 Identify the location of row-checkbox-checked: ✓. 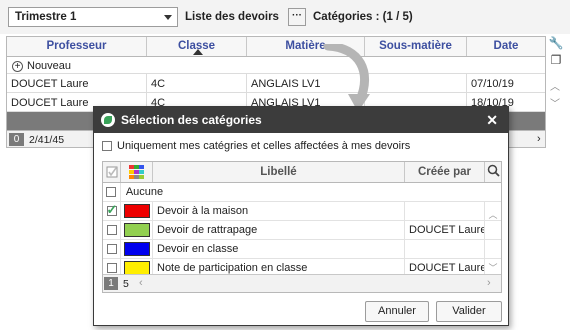
(111, 209).